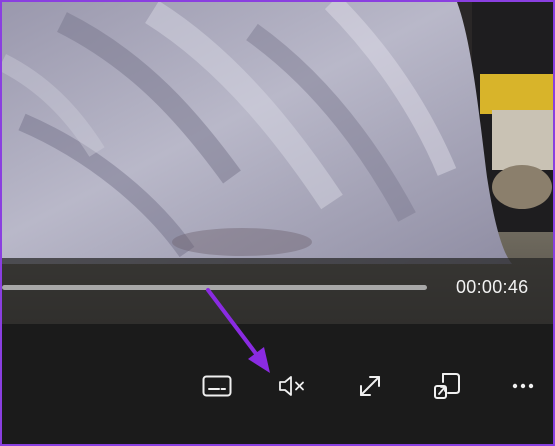 The height and width of the screenshot is (446, 555). I want to click on seek-bar-area: 00:00:46, so click(277, 291).